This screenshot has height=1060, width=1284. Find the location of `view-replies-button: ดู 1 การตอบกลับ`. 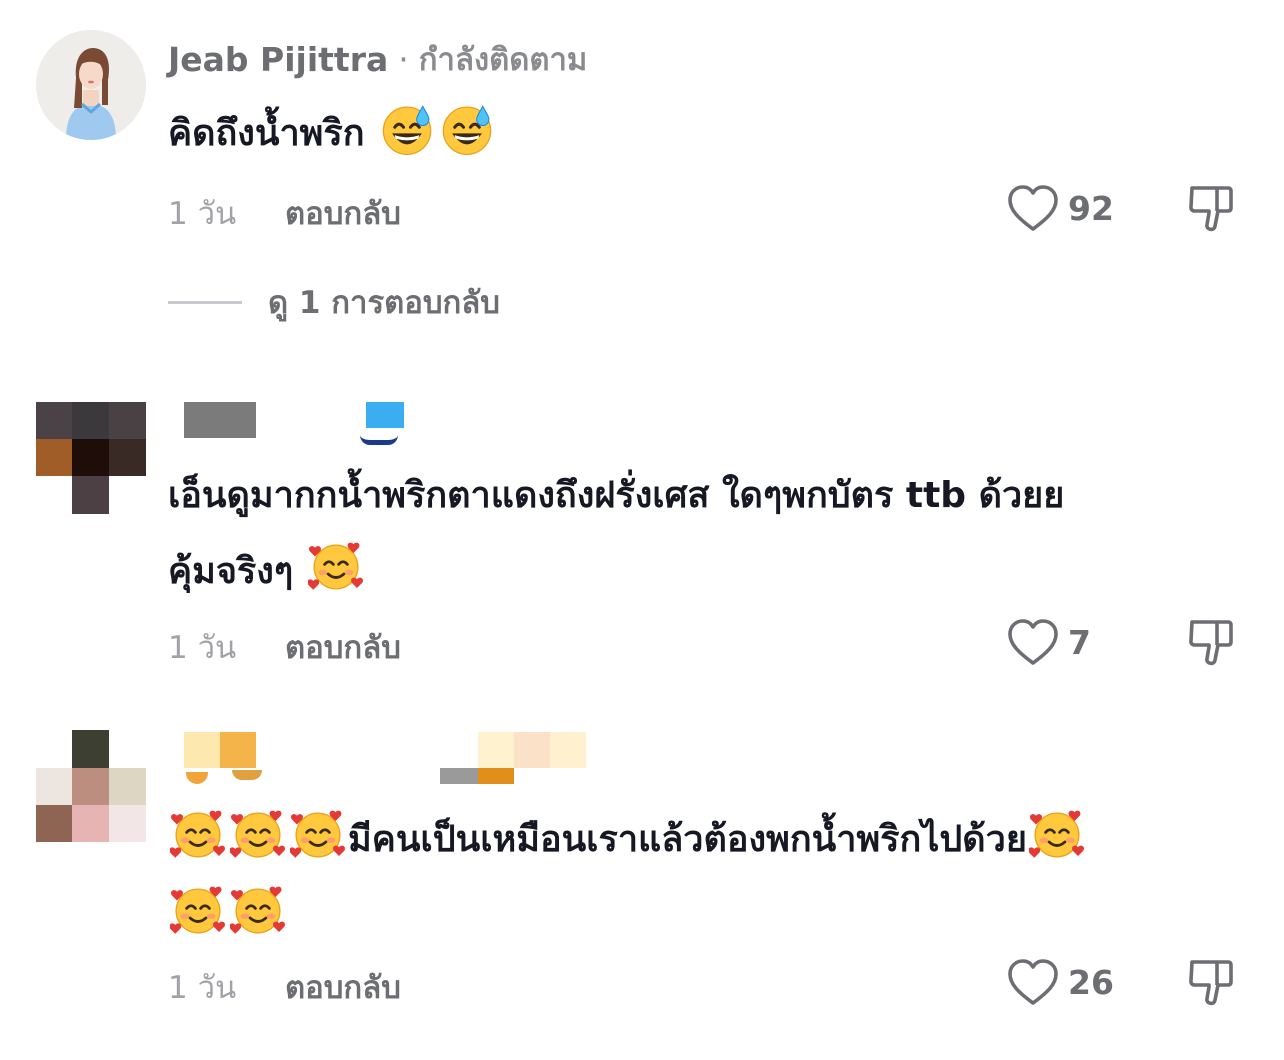

view-replies-button: ดู 1 การตอบกลับ is located at coordinates (334, 302).